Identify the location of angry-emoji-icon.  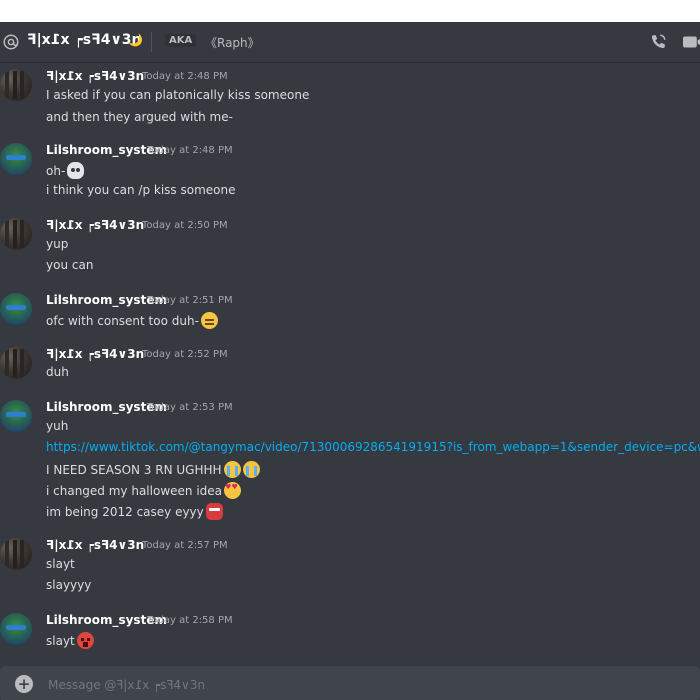
(85, 640).